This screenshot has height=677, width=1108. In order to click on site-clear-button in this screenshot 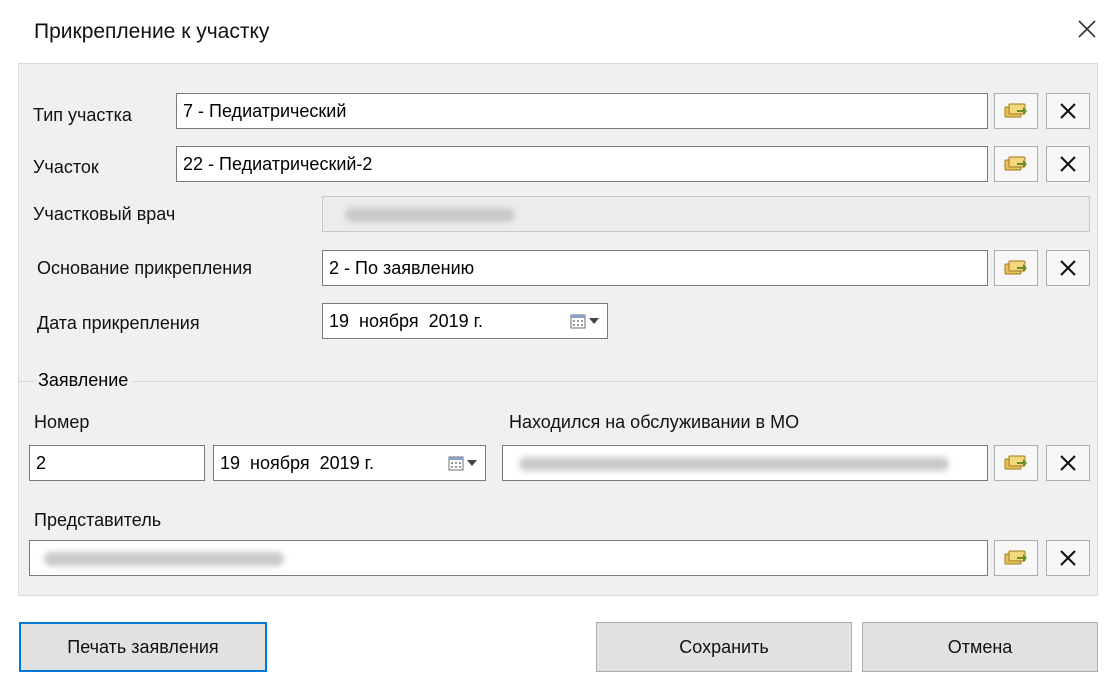, I will do `click(1068, 164)`.